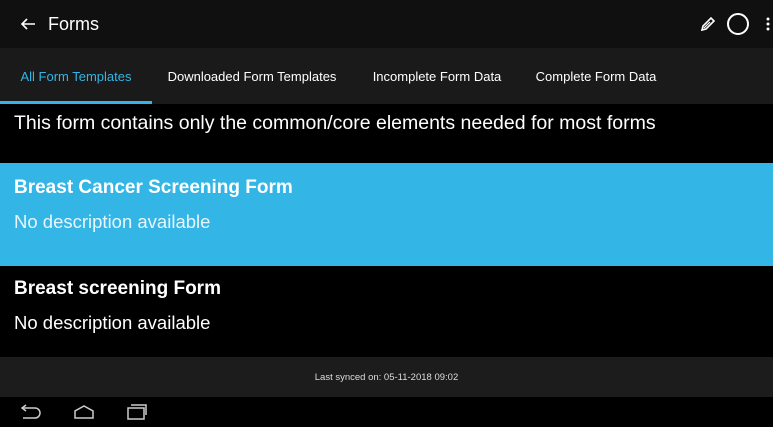 This screenshot has width=773, height=427. What do you see at coordinates (708, 24) in the screenshot?
I see `pencil-icon` at bounding box center [708, 24].